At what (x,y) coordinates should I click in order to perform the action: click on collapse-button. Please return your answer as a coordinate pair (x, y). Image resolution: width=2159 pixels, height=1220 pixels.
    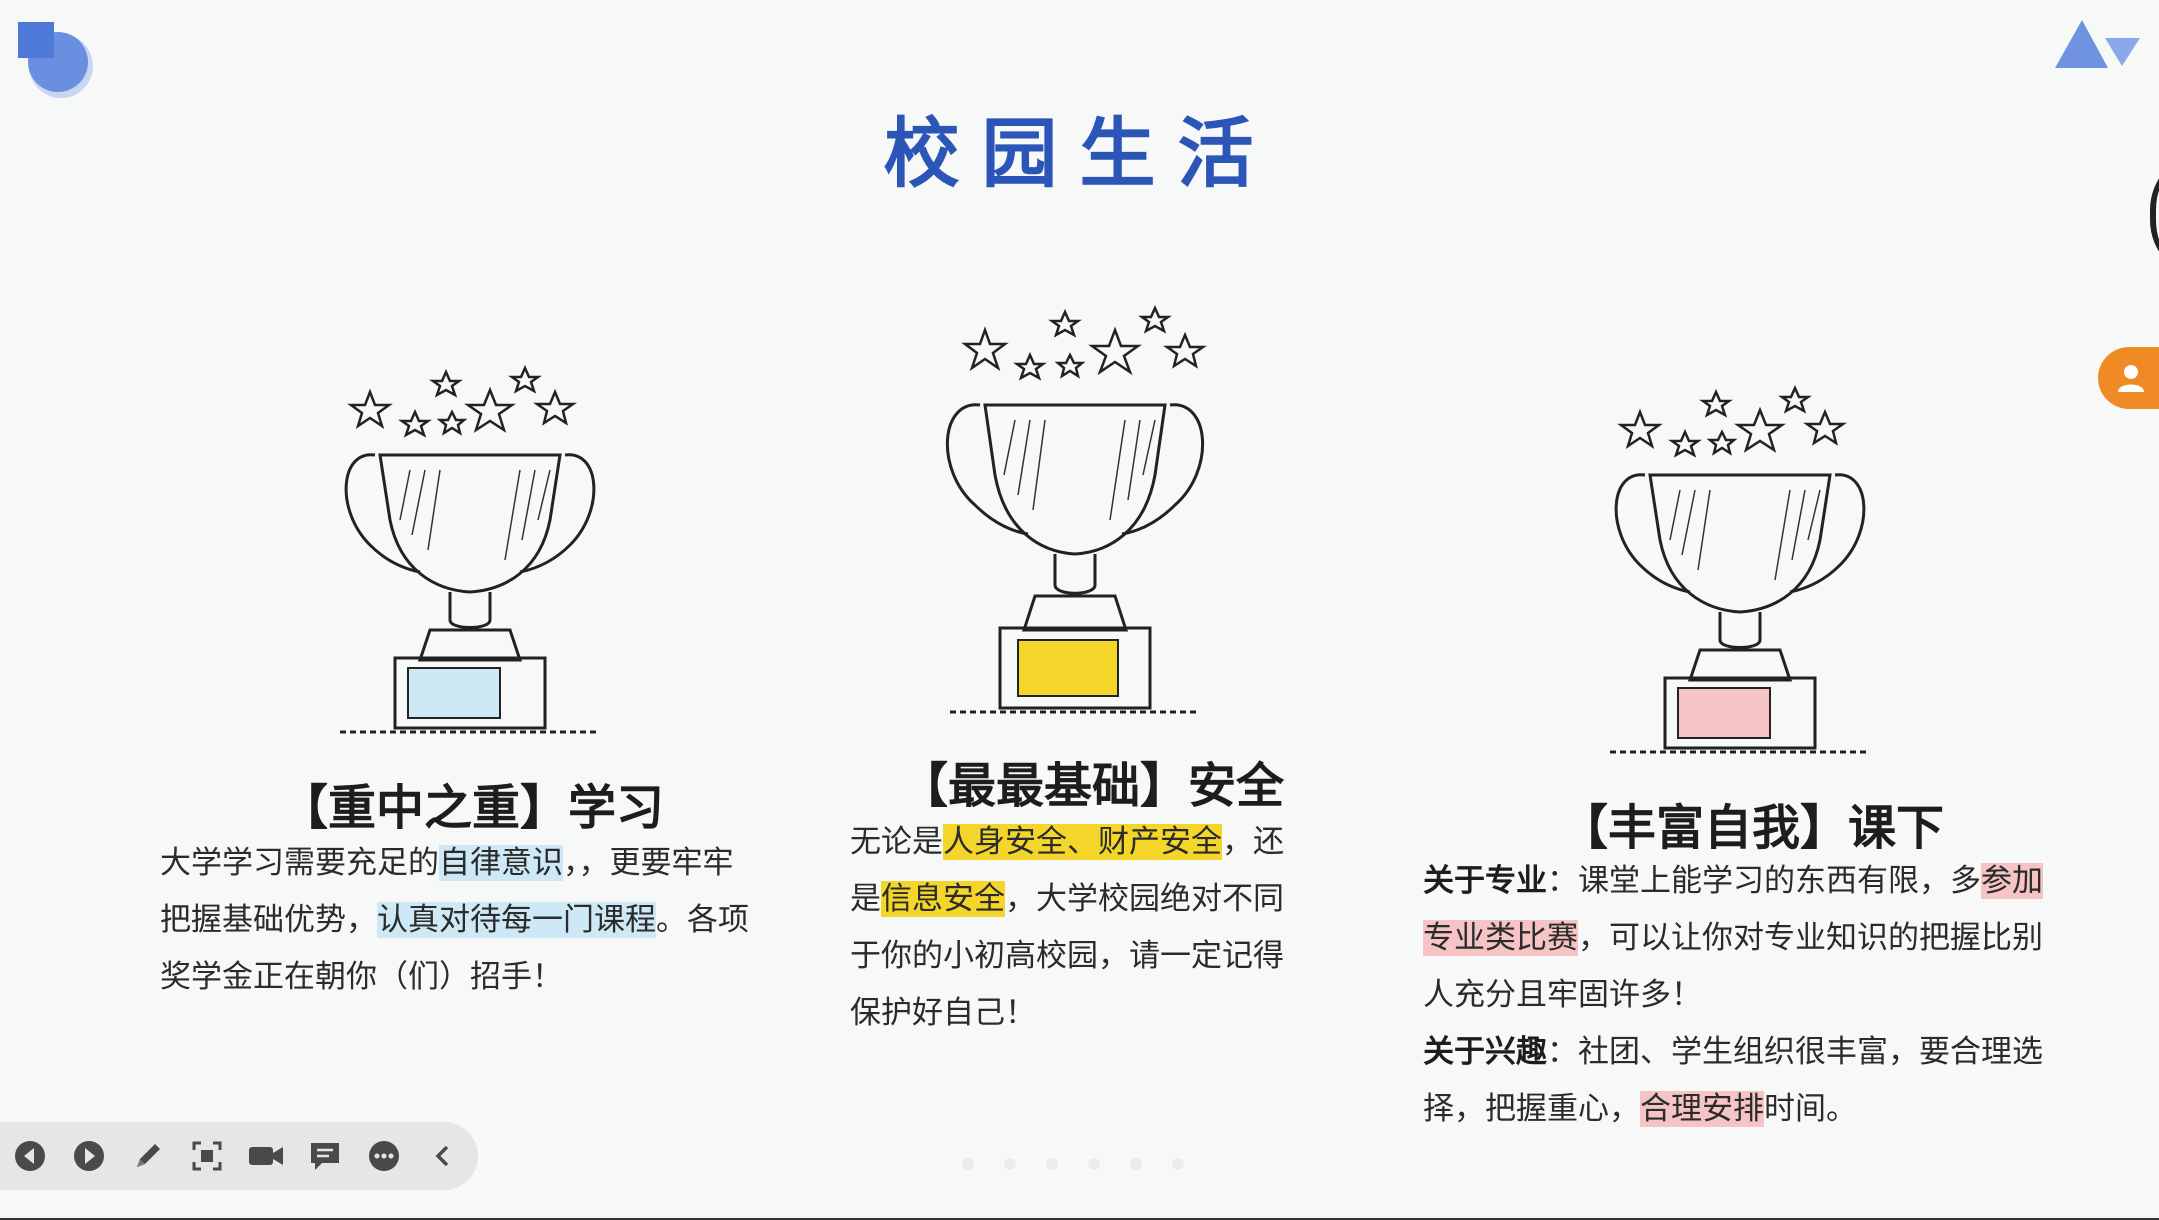
    Looking at the image, I should click on (442, 1156).